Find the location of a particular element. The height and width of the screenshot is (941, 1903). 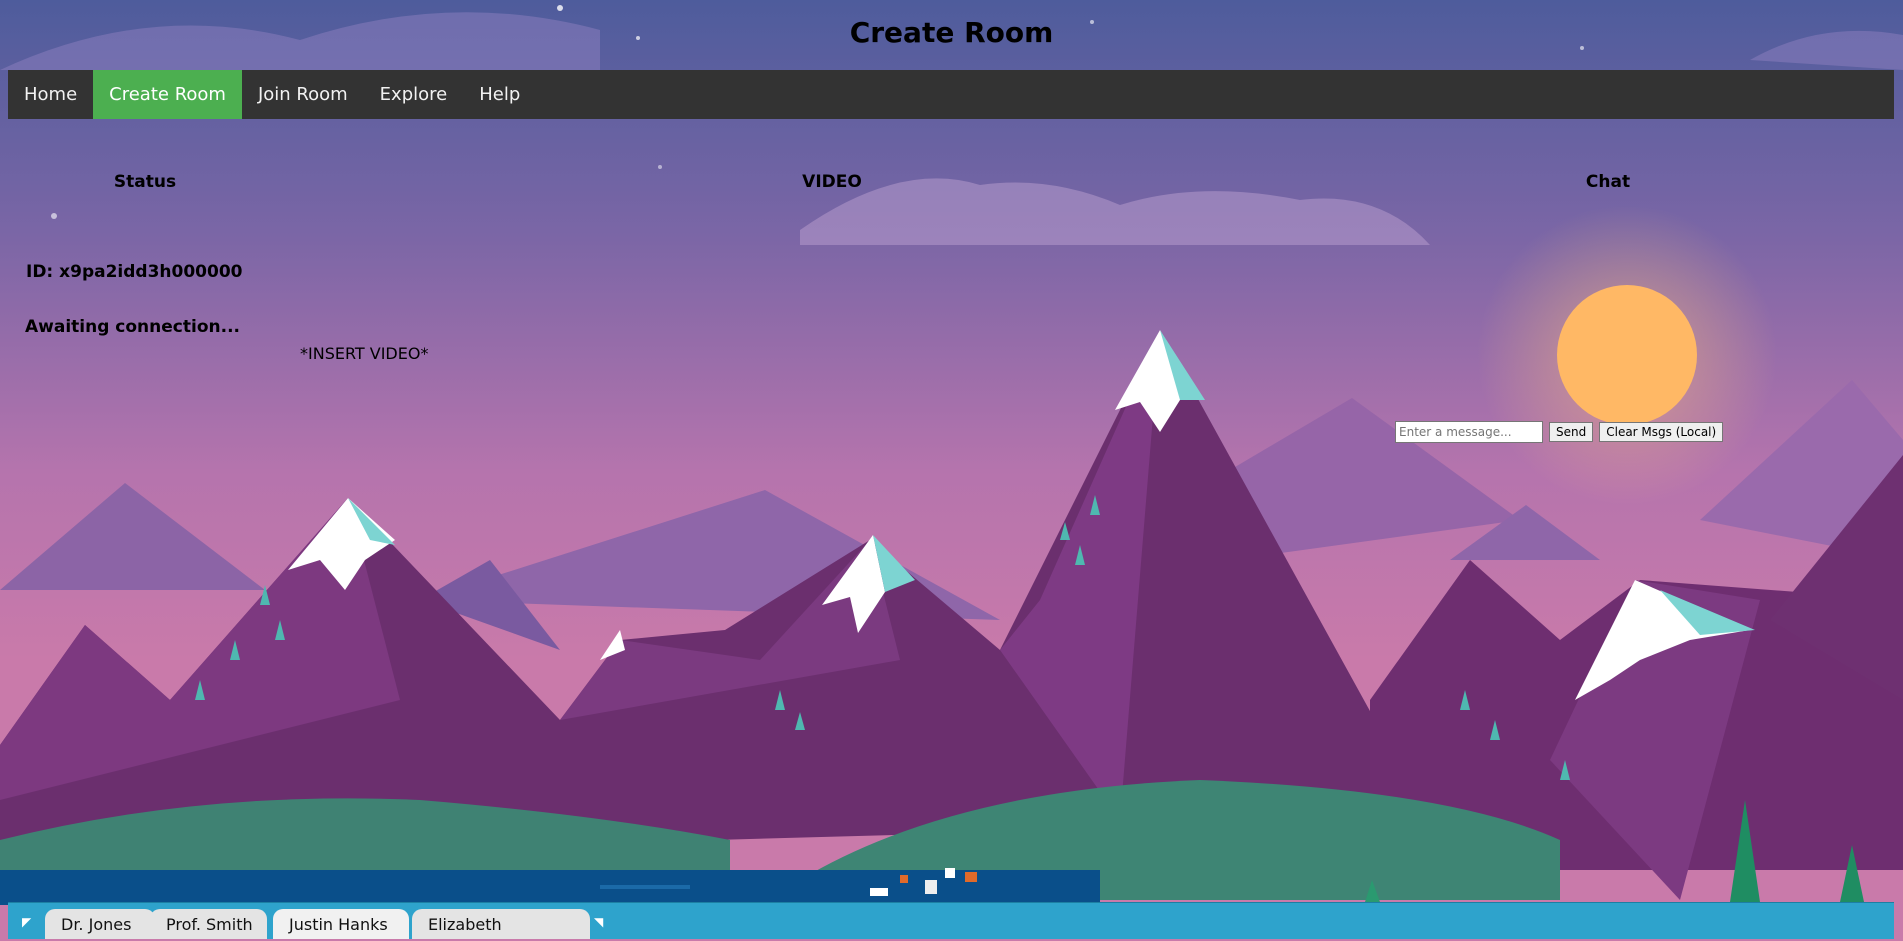

nav-join-room-link: Join Room is located at coordinates (303, 94).